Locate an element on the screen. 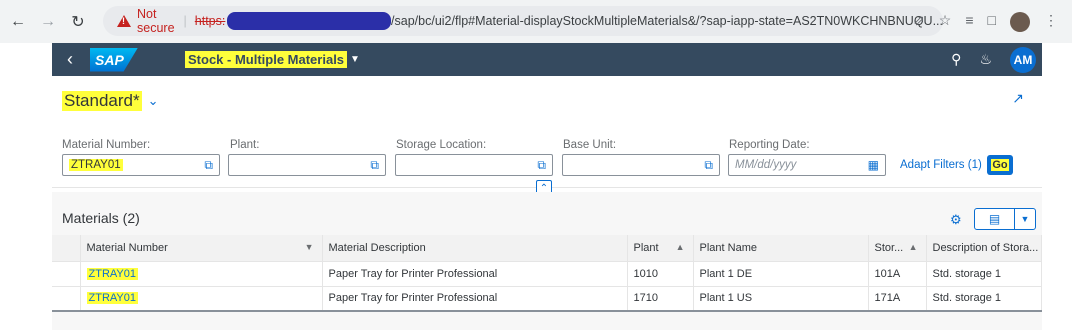 The height and width of the screenshot is (330, 1072). calendar-icon: ▦ is located at coordinates (873, 165).